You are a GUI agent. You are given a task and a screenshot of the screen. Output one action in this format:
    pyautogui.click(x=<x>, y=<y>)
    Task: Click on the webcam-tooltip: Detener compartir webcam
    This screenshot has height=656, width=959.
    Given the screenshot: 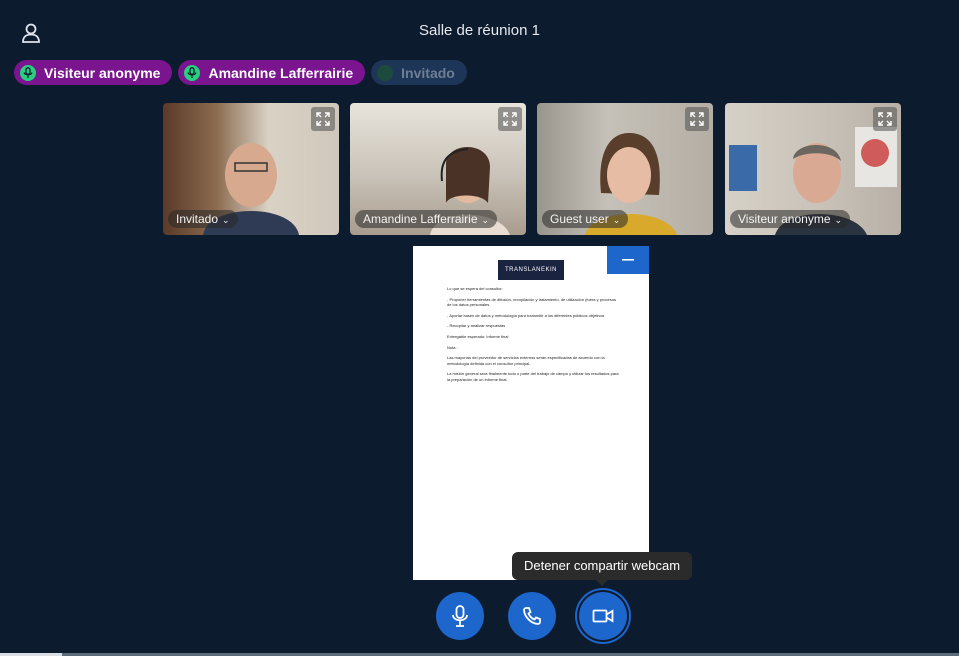 What is the action you would take?
    pyautogui.click(x=602, y=569)
    